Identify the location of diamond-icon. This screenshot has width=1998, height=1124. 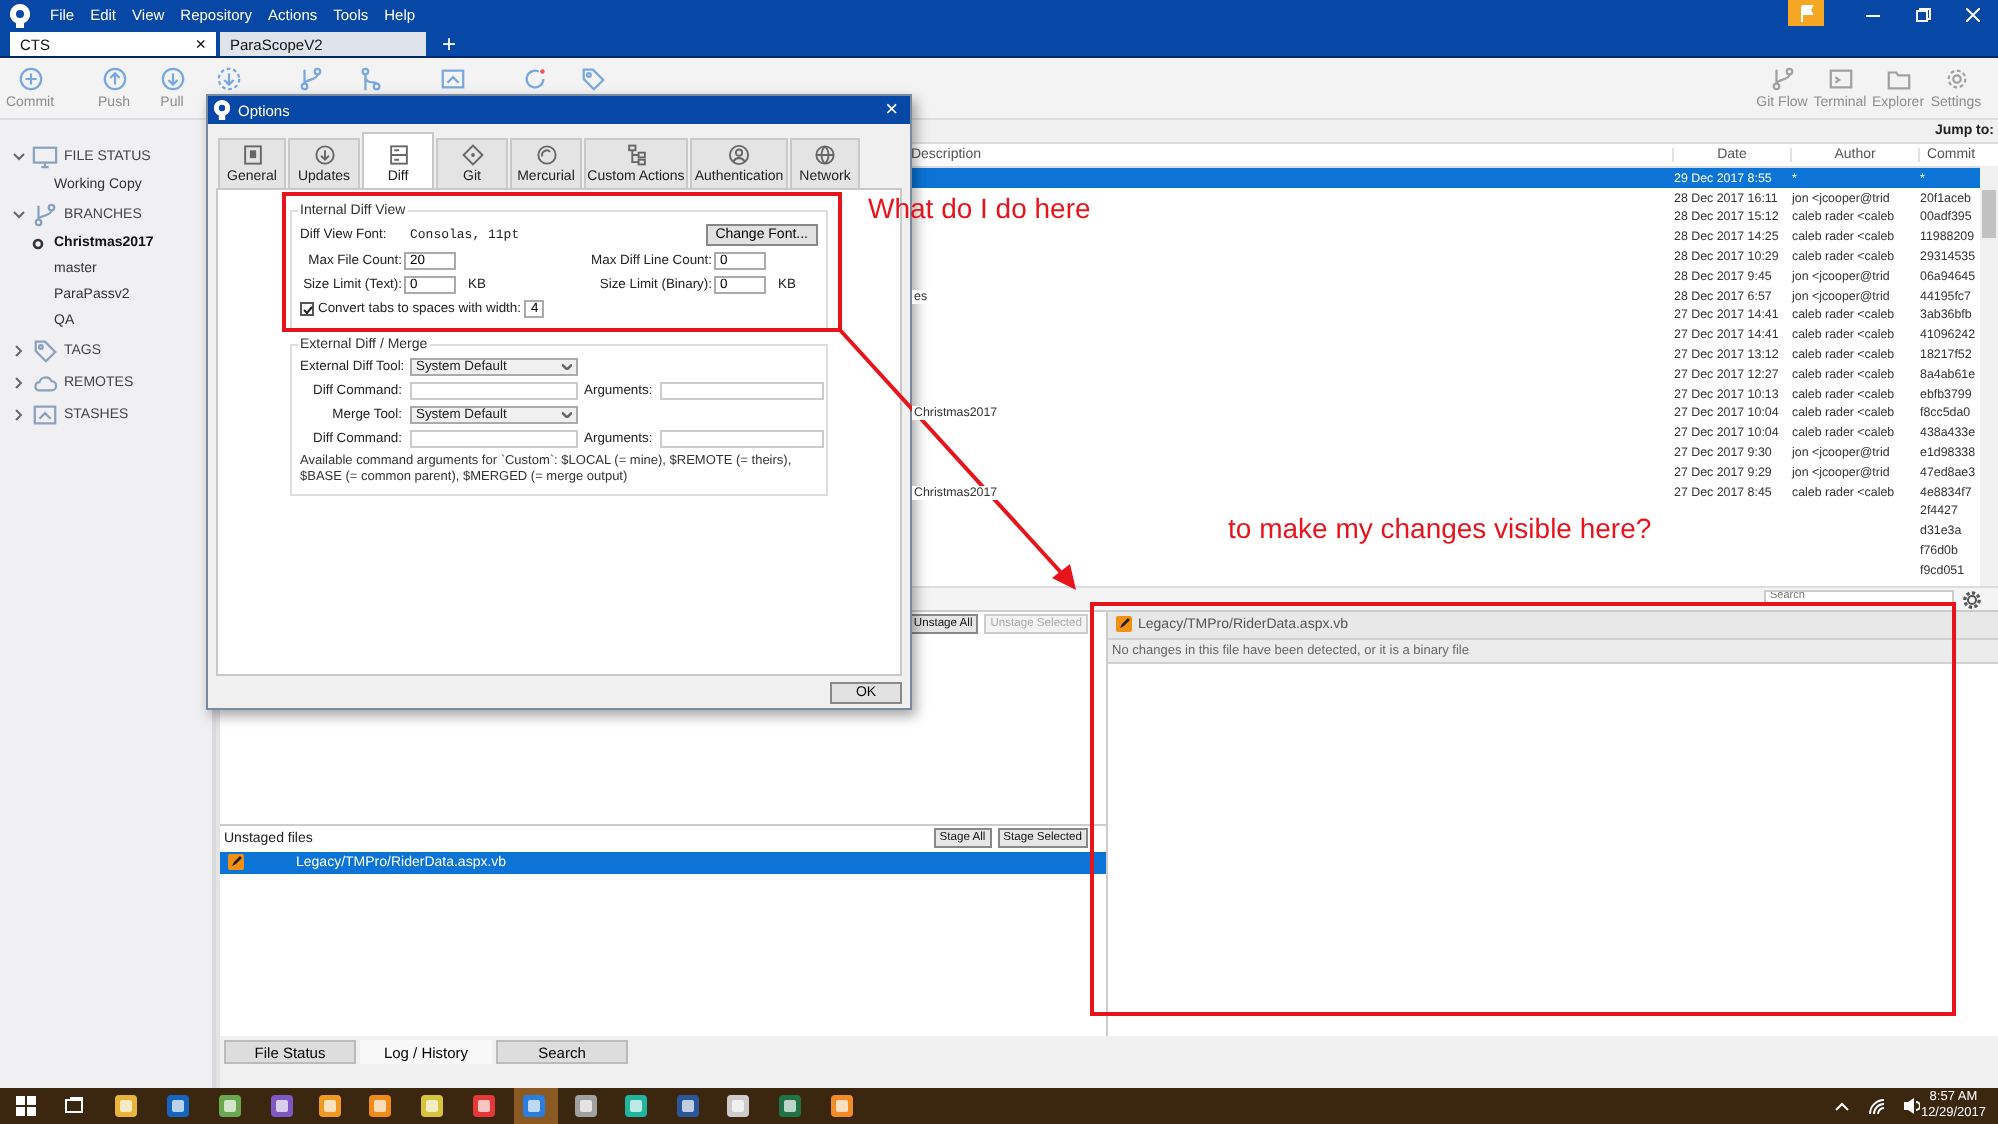
(472, 155).